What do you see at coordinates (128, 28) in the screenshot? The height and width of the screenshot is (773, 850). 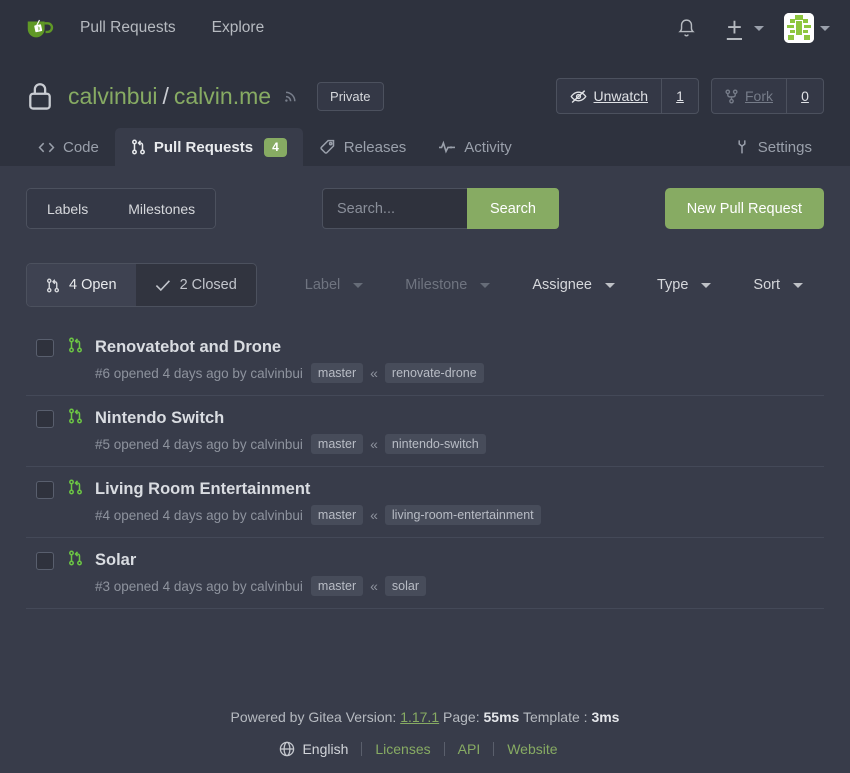 I see `nav-link-pull-requests: Pull Requests` at bounding box center [128, 28].